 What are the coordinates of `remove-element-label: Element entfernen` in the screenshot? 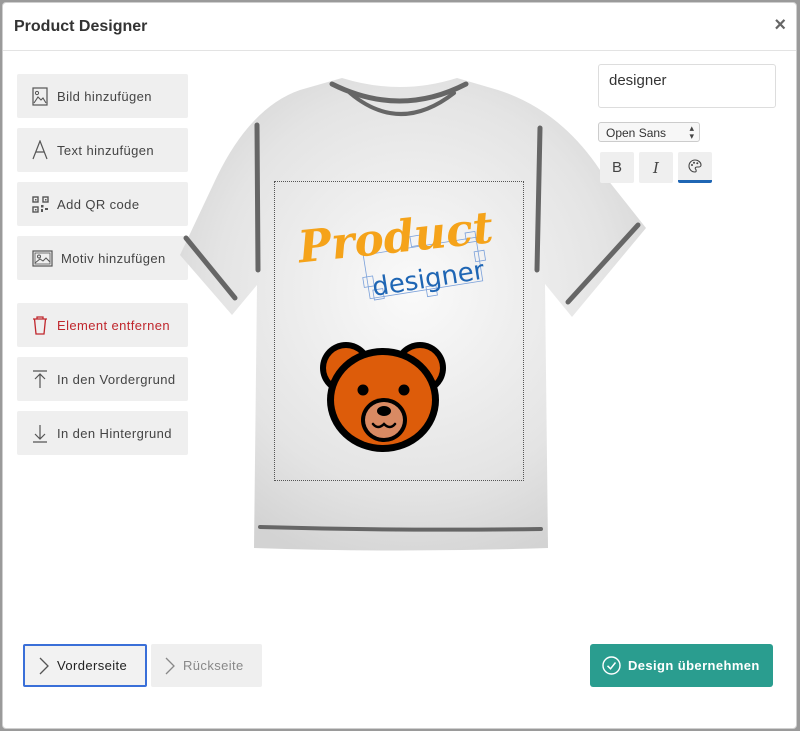 It's located at (114, 325).